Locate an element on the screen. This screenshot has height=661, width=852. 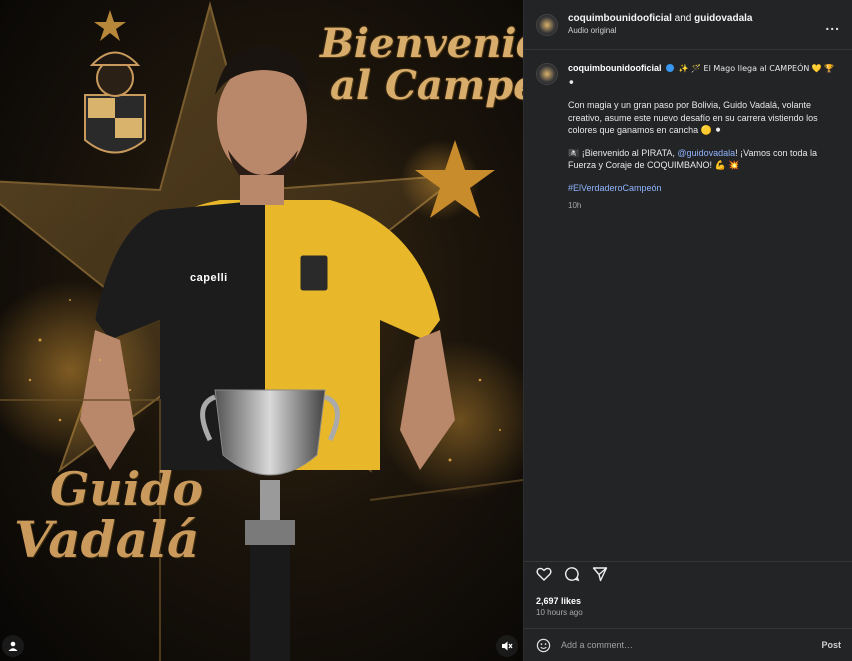
post-timestamp: 10 hours ago is located at coordinates (559, 612).